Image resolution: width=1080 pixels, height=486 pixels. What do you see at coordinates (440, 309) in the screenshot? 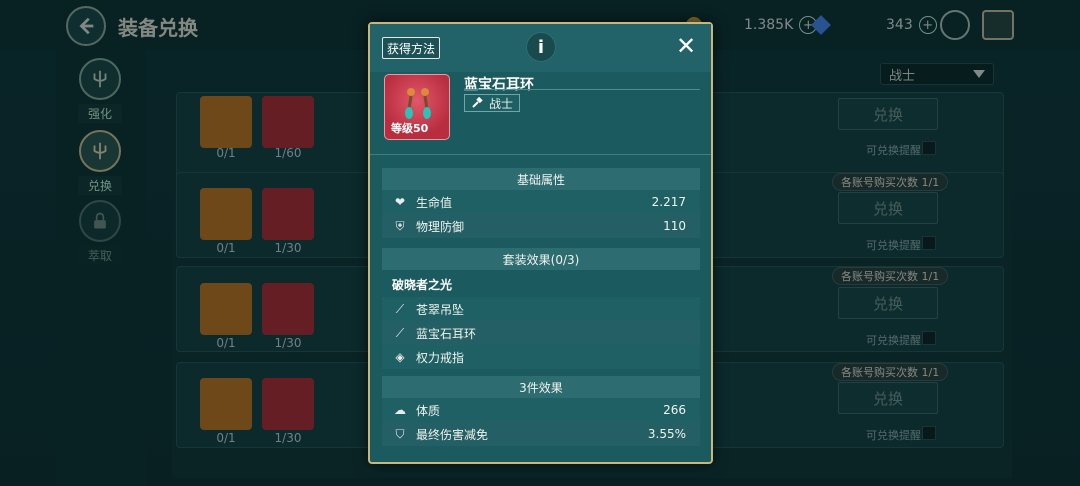
I see `set-item-label: 苍翠吊坠` at bounding box center [440, 309].